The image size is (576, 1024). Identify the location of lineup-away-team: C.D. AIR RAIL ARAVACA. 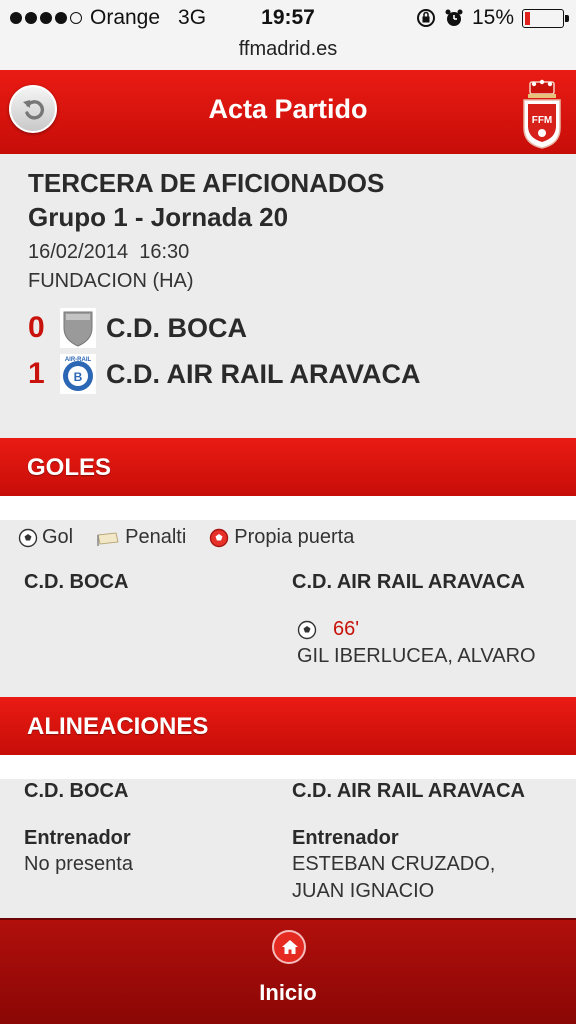
(408, 791).